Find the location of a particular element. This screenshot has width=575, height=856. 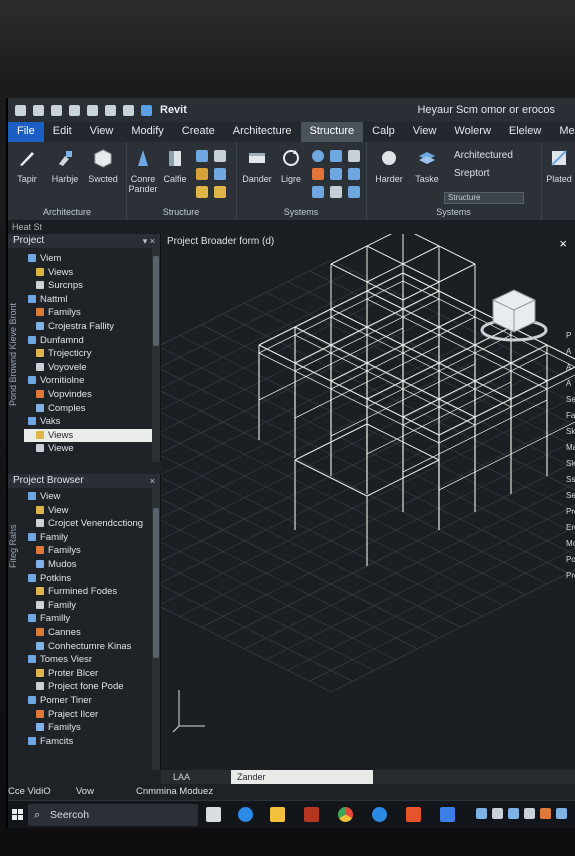

tree-item: Famcits is located at coordinates (88, 742).